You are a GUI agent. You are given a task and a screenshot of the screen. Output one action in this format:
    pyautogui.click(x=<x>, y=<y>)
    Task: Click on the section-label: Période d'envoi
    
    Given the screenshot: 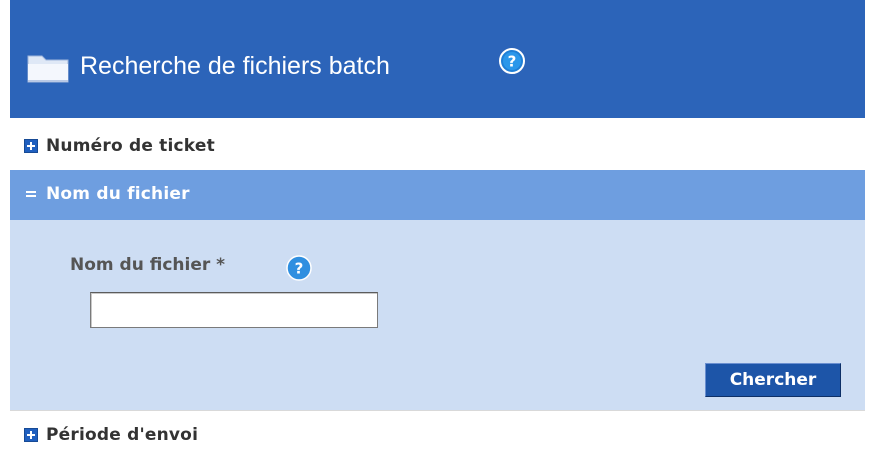 What is the action you would take?
    pyautogui.click(x=122, y=435)
    